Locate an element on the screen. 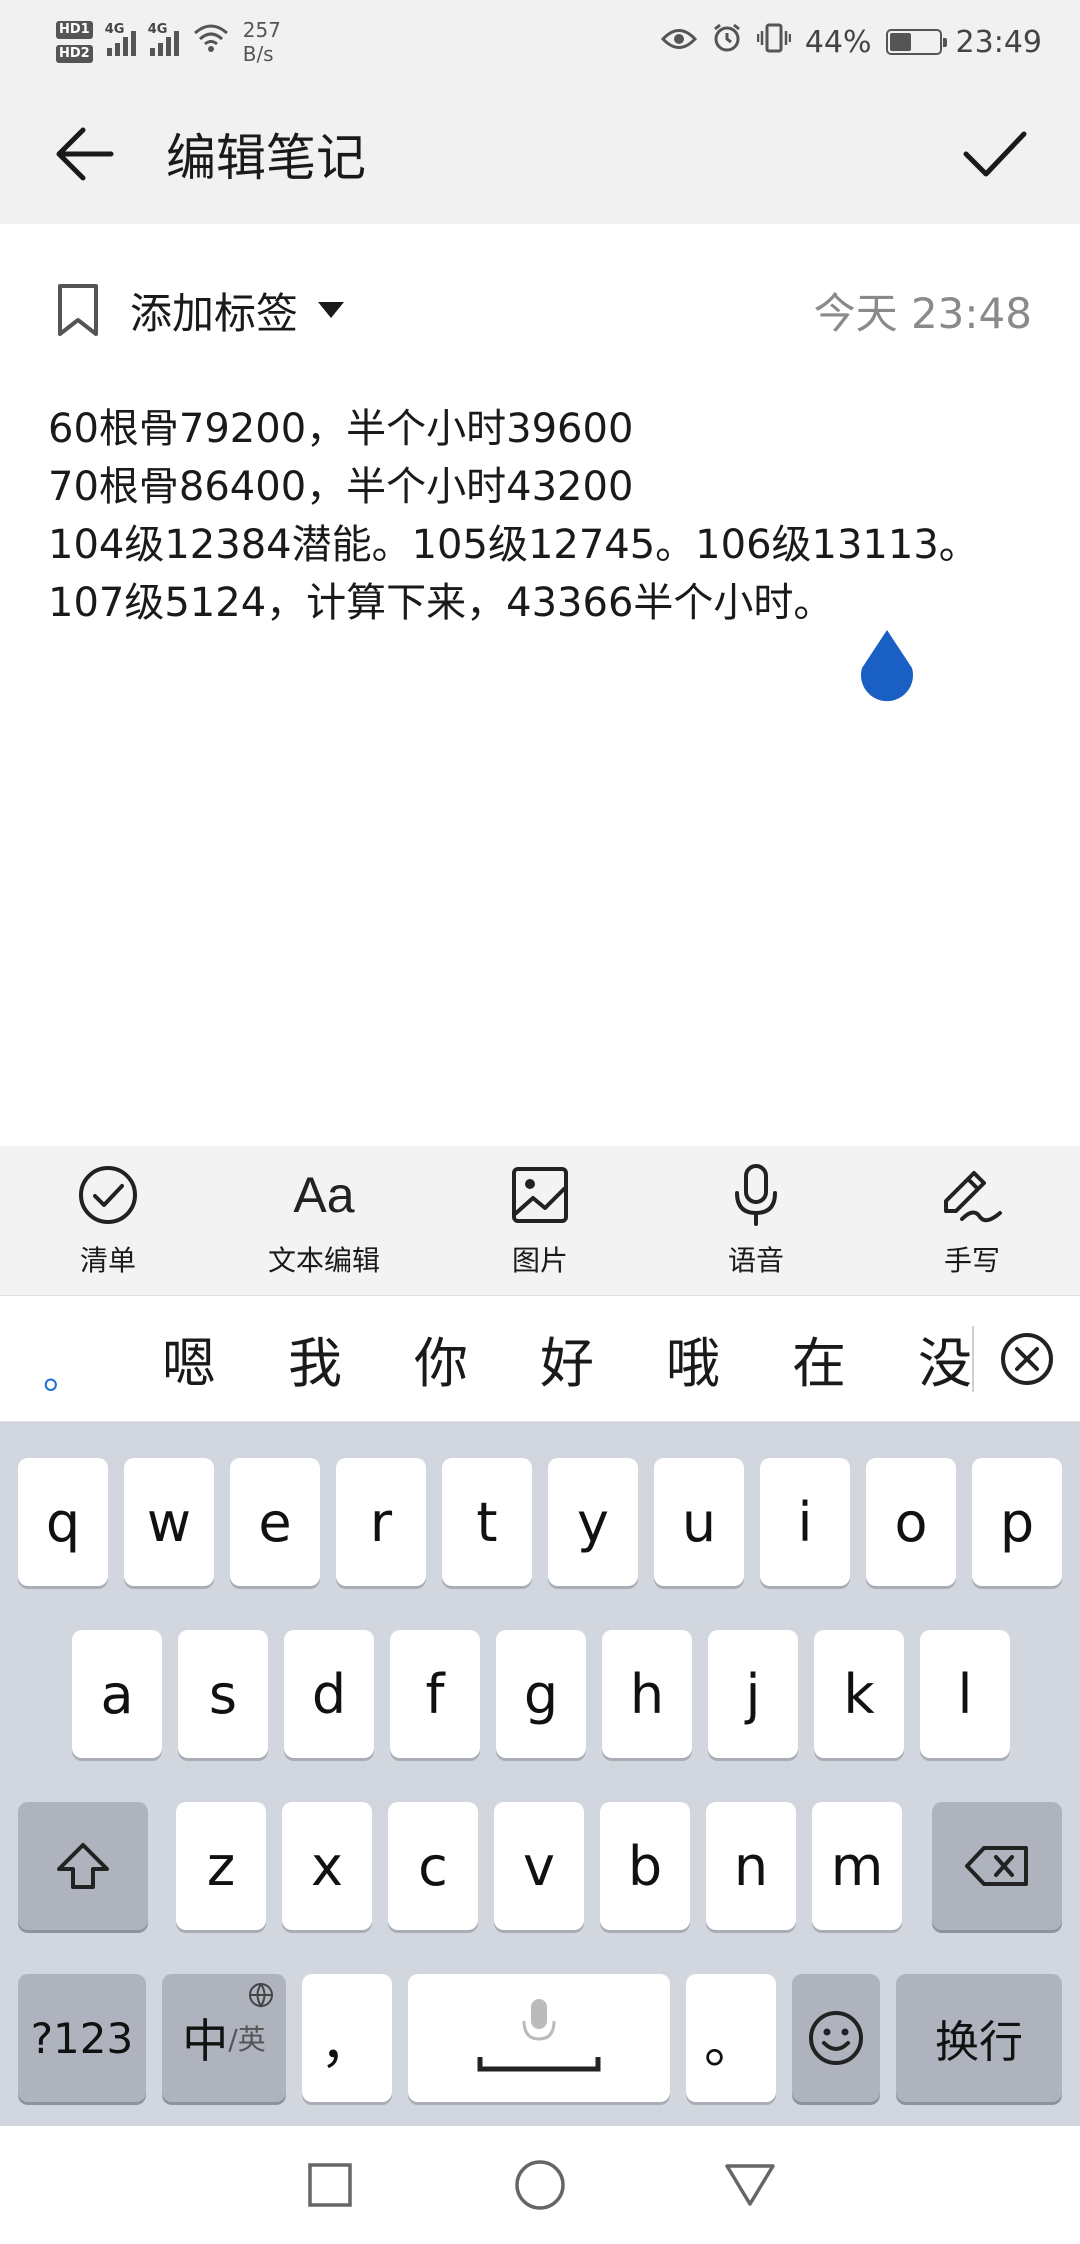 This screenshot has height=2244, width=1080. eye-icon is located at coordinates (678, 42).